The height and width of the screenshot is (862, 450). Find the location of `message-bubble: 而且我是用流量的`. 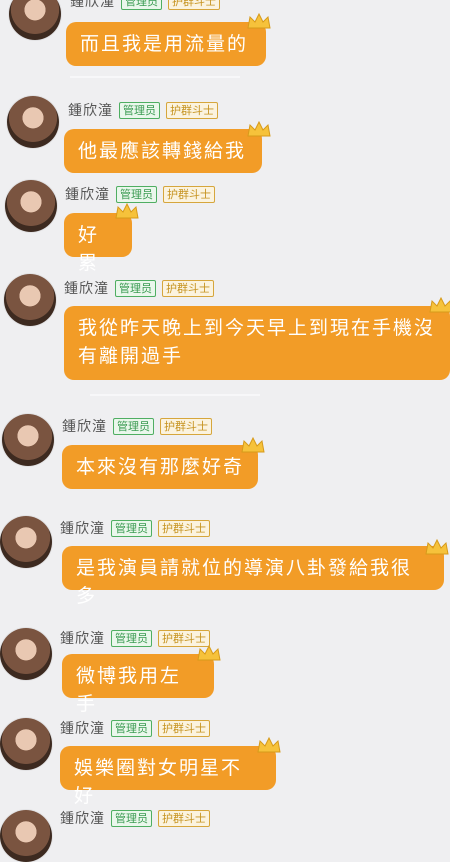

message-bubble: 而且我是用流量的 is located at coordinates (166, 44).